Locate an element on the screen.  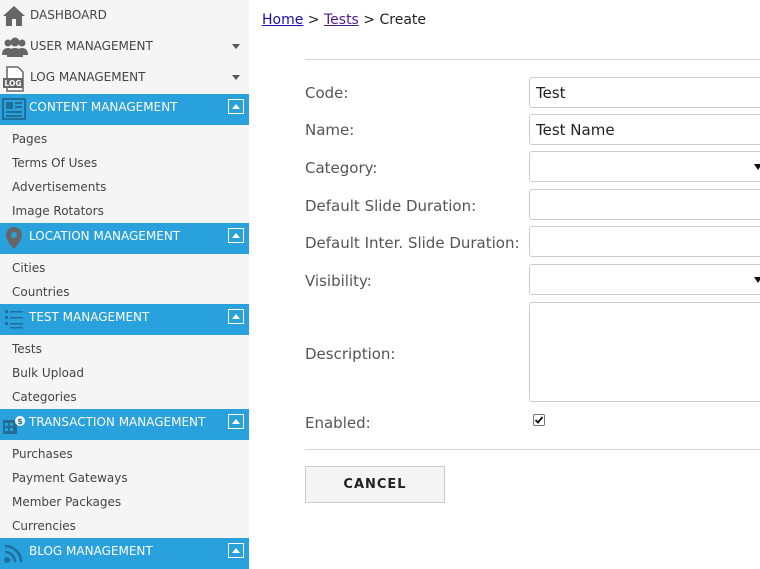
log-icon-text: LOG is located at coordinates (12, 83).